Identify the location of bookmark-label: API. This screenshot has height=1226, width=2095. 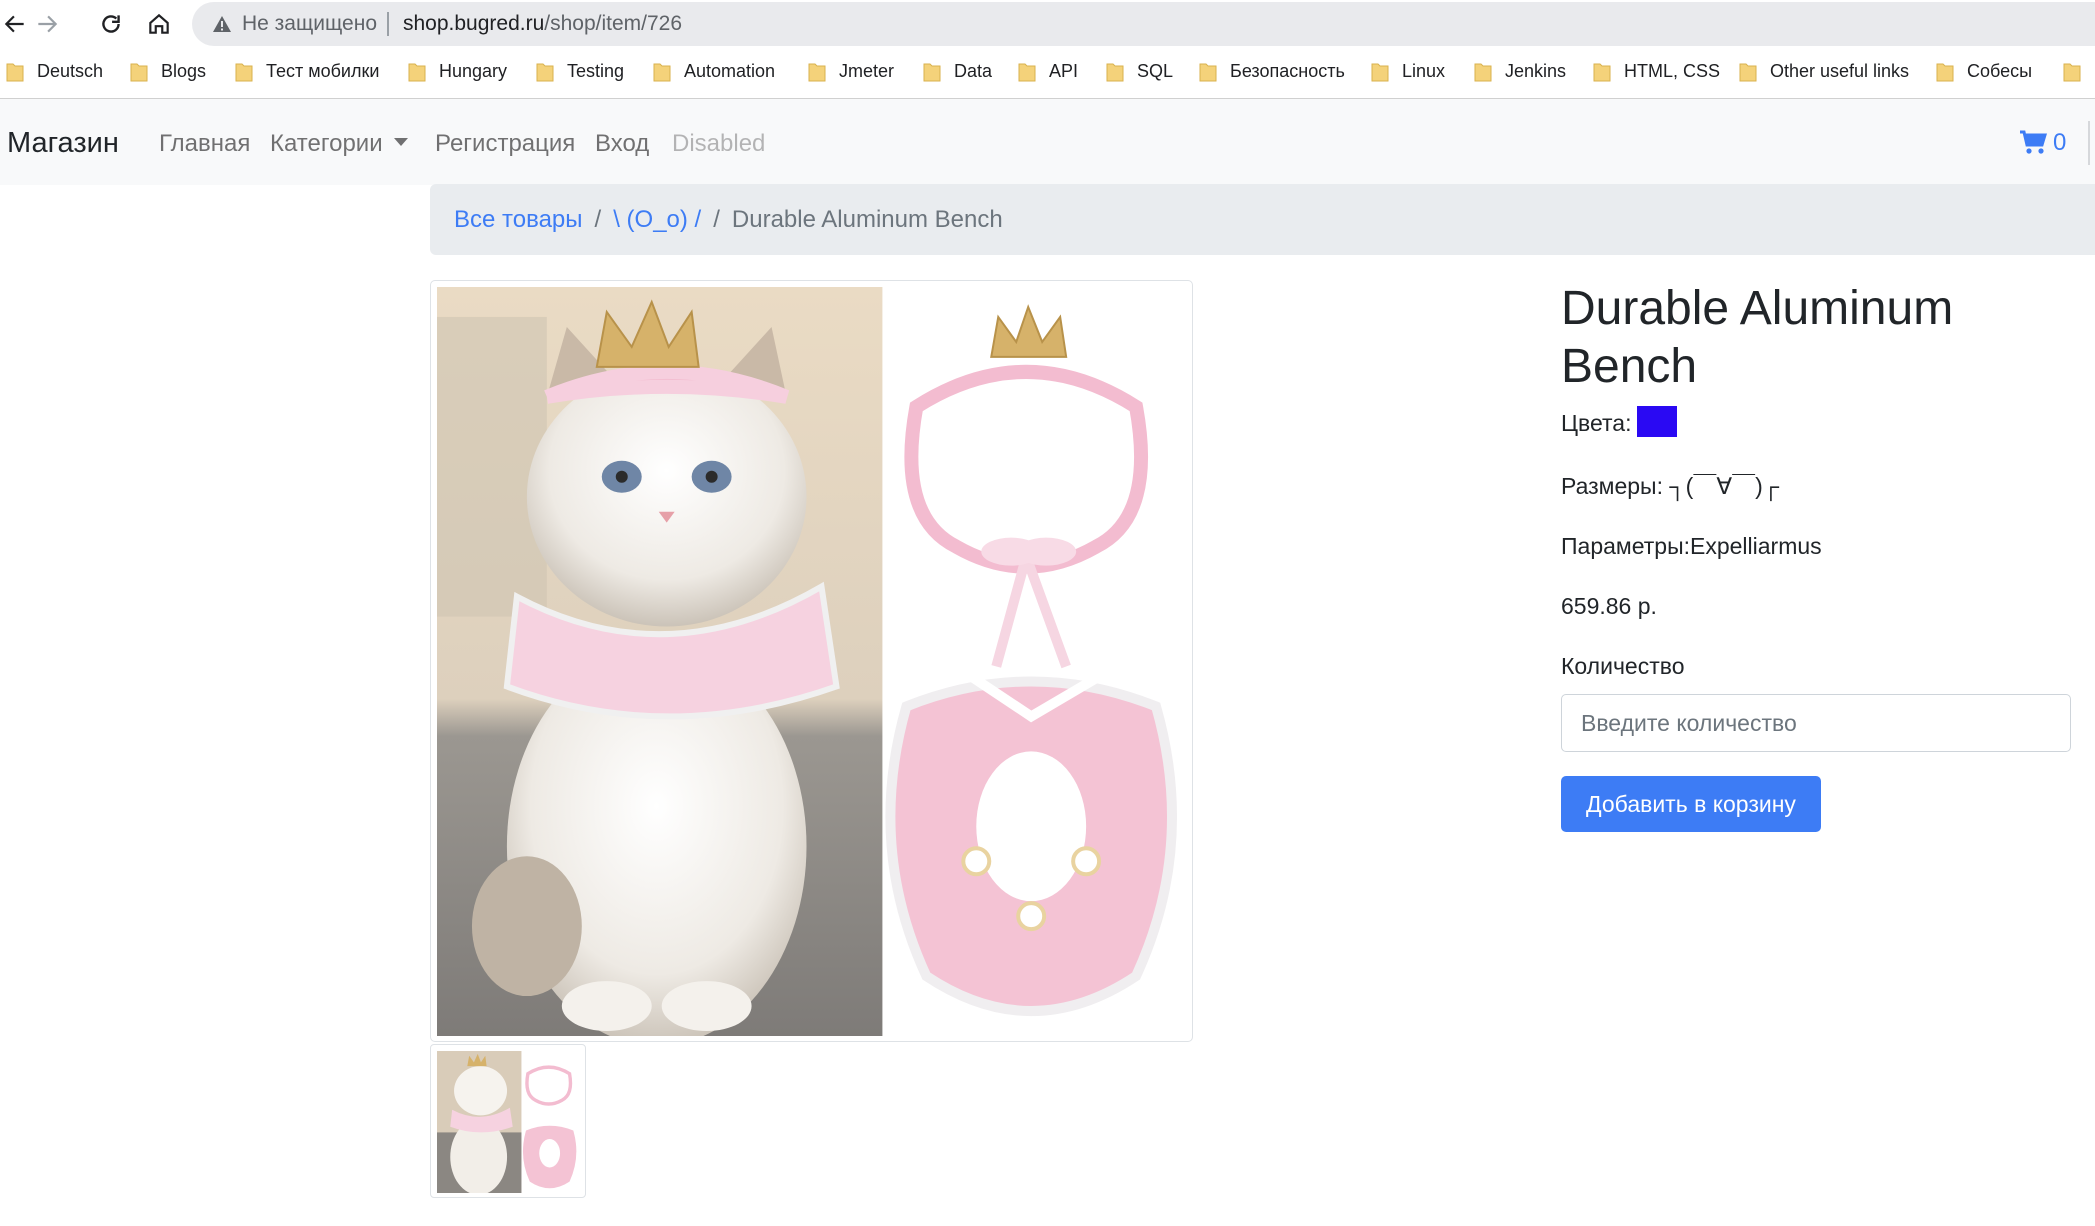
(1064, 70).